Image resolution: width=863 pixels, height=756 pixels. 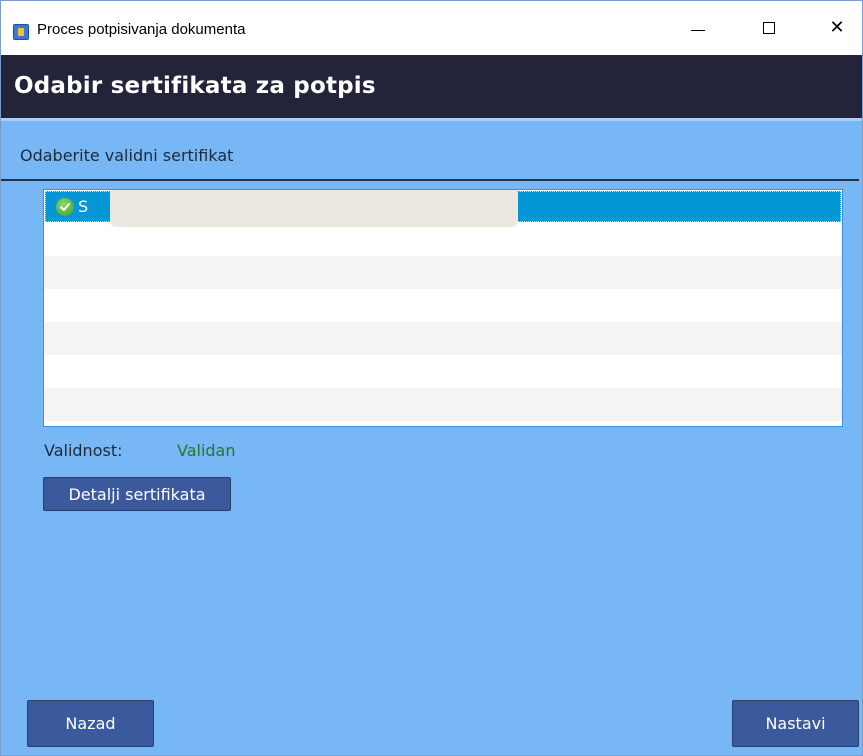 I want to click on check-icon, so click(x=65, y=206).